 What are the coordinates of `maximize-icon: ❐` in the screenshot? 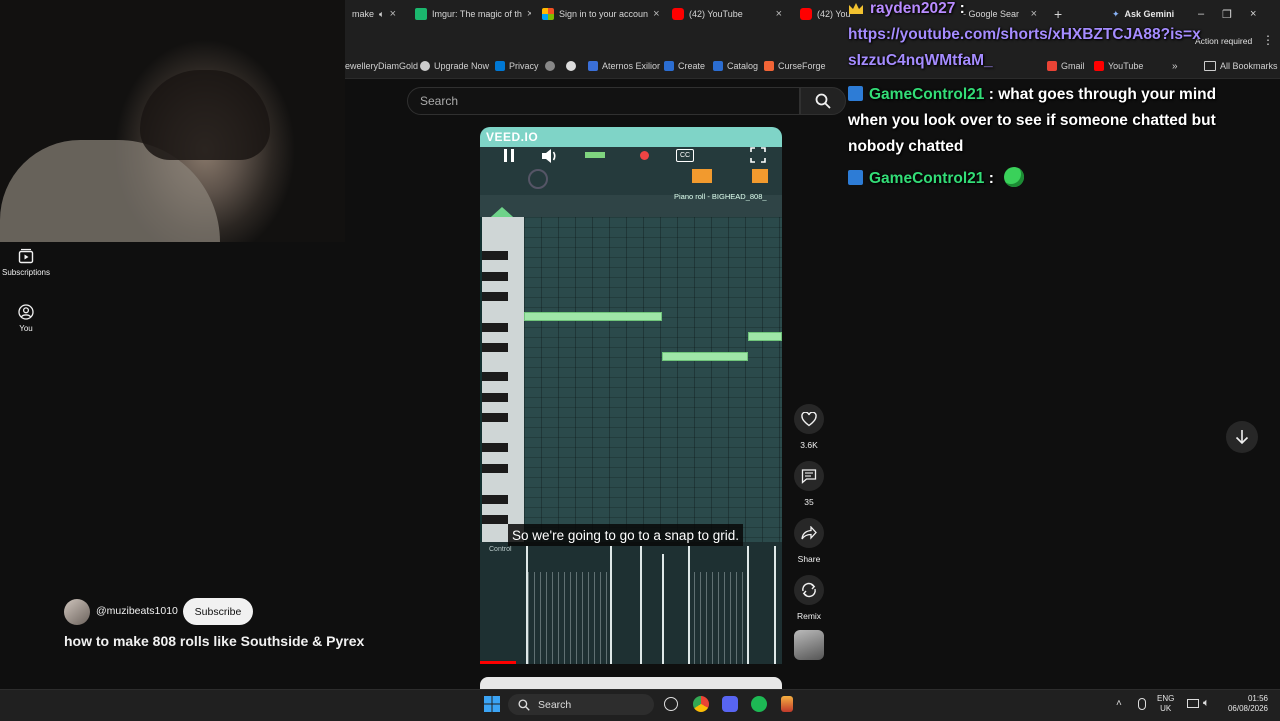 It's located at (1227, 14).